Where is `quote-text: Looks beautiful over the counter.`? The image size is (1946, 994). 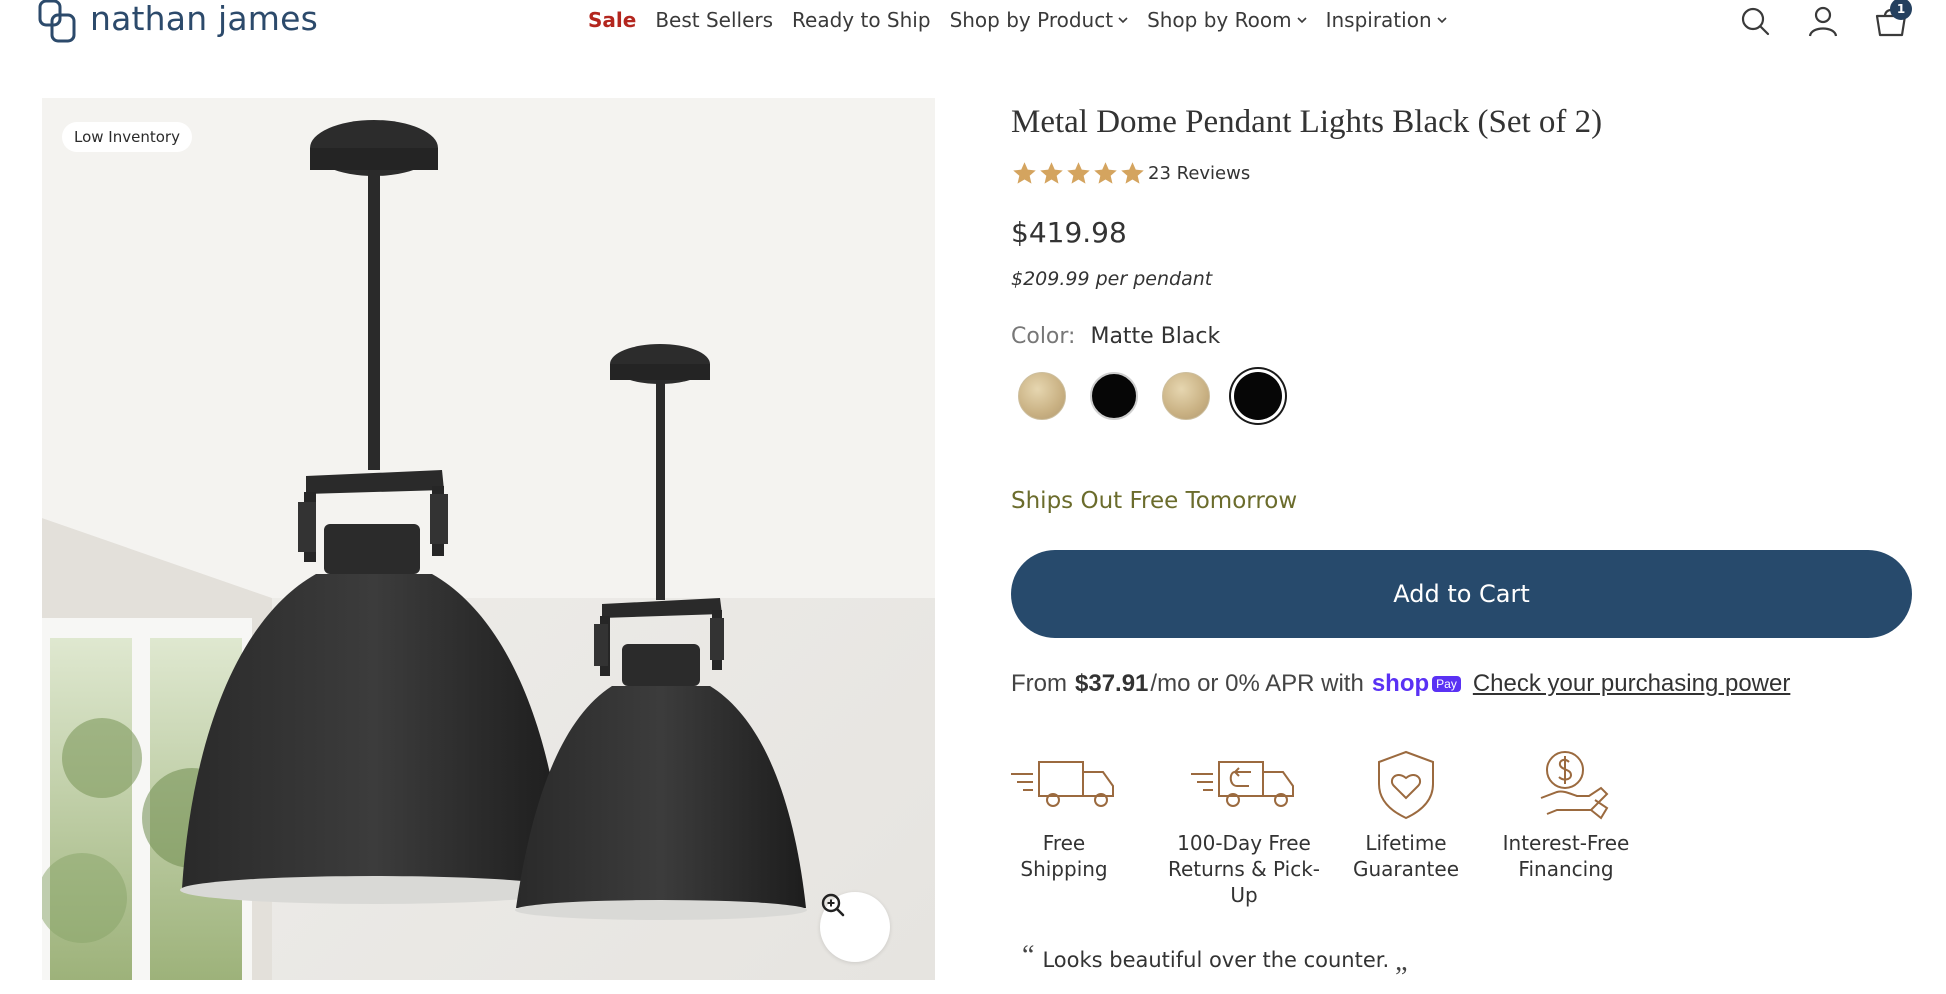
quote-text: Looks beautiful over the counter. is located at coordinates (1216, 960).